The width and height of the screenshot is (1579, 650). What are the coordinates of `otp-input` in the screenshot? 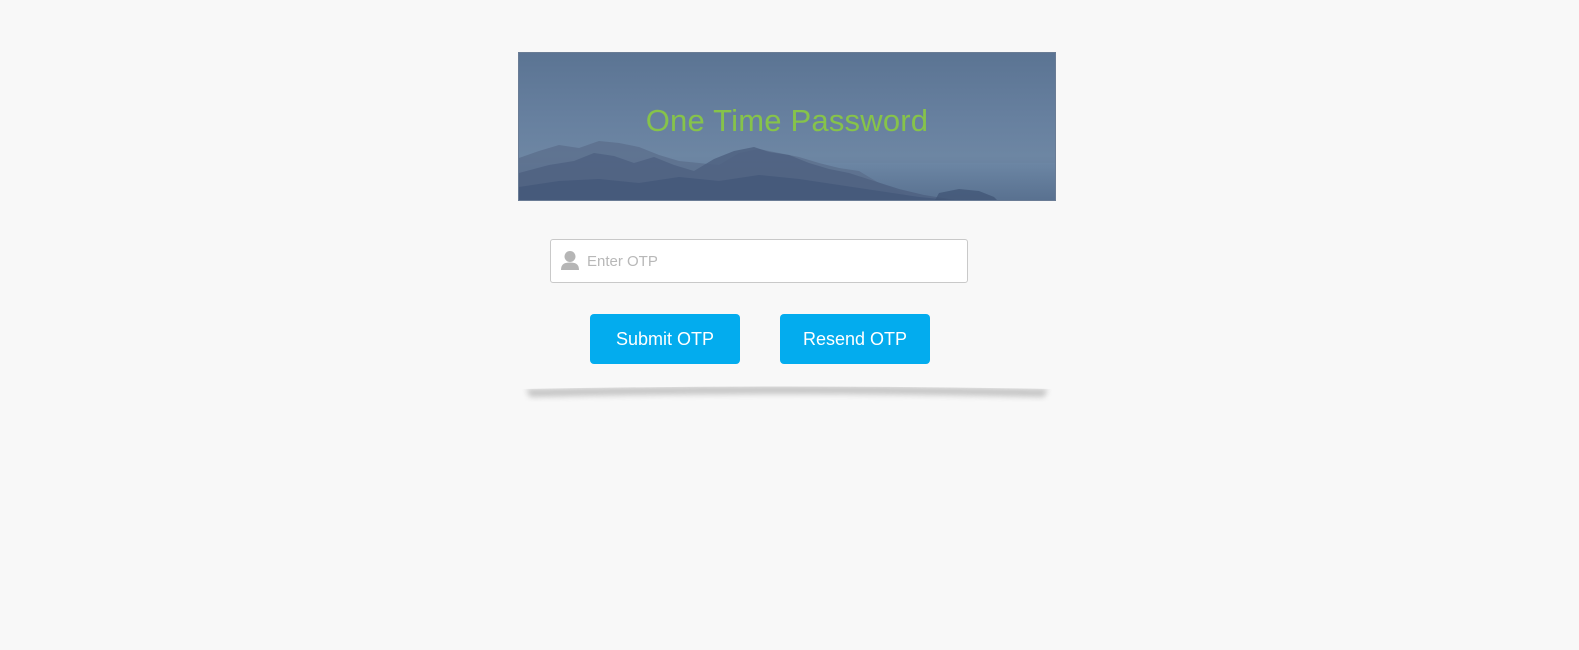 It's located at (773, 261).